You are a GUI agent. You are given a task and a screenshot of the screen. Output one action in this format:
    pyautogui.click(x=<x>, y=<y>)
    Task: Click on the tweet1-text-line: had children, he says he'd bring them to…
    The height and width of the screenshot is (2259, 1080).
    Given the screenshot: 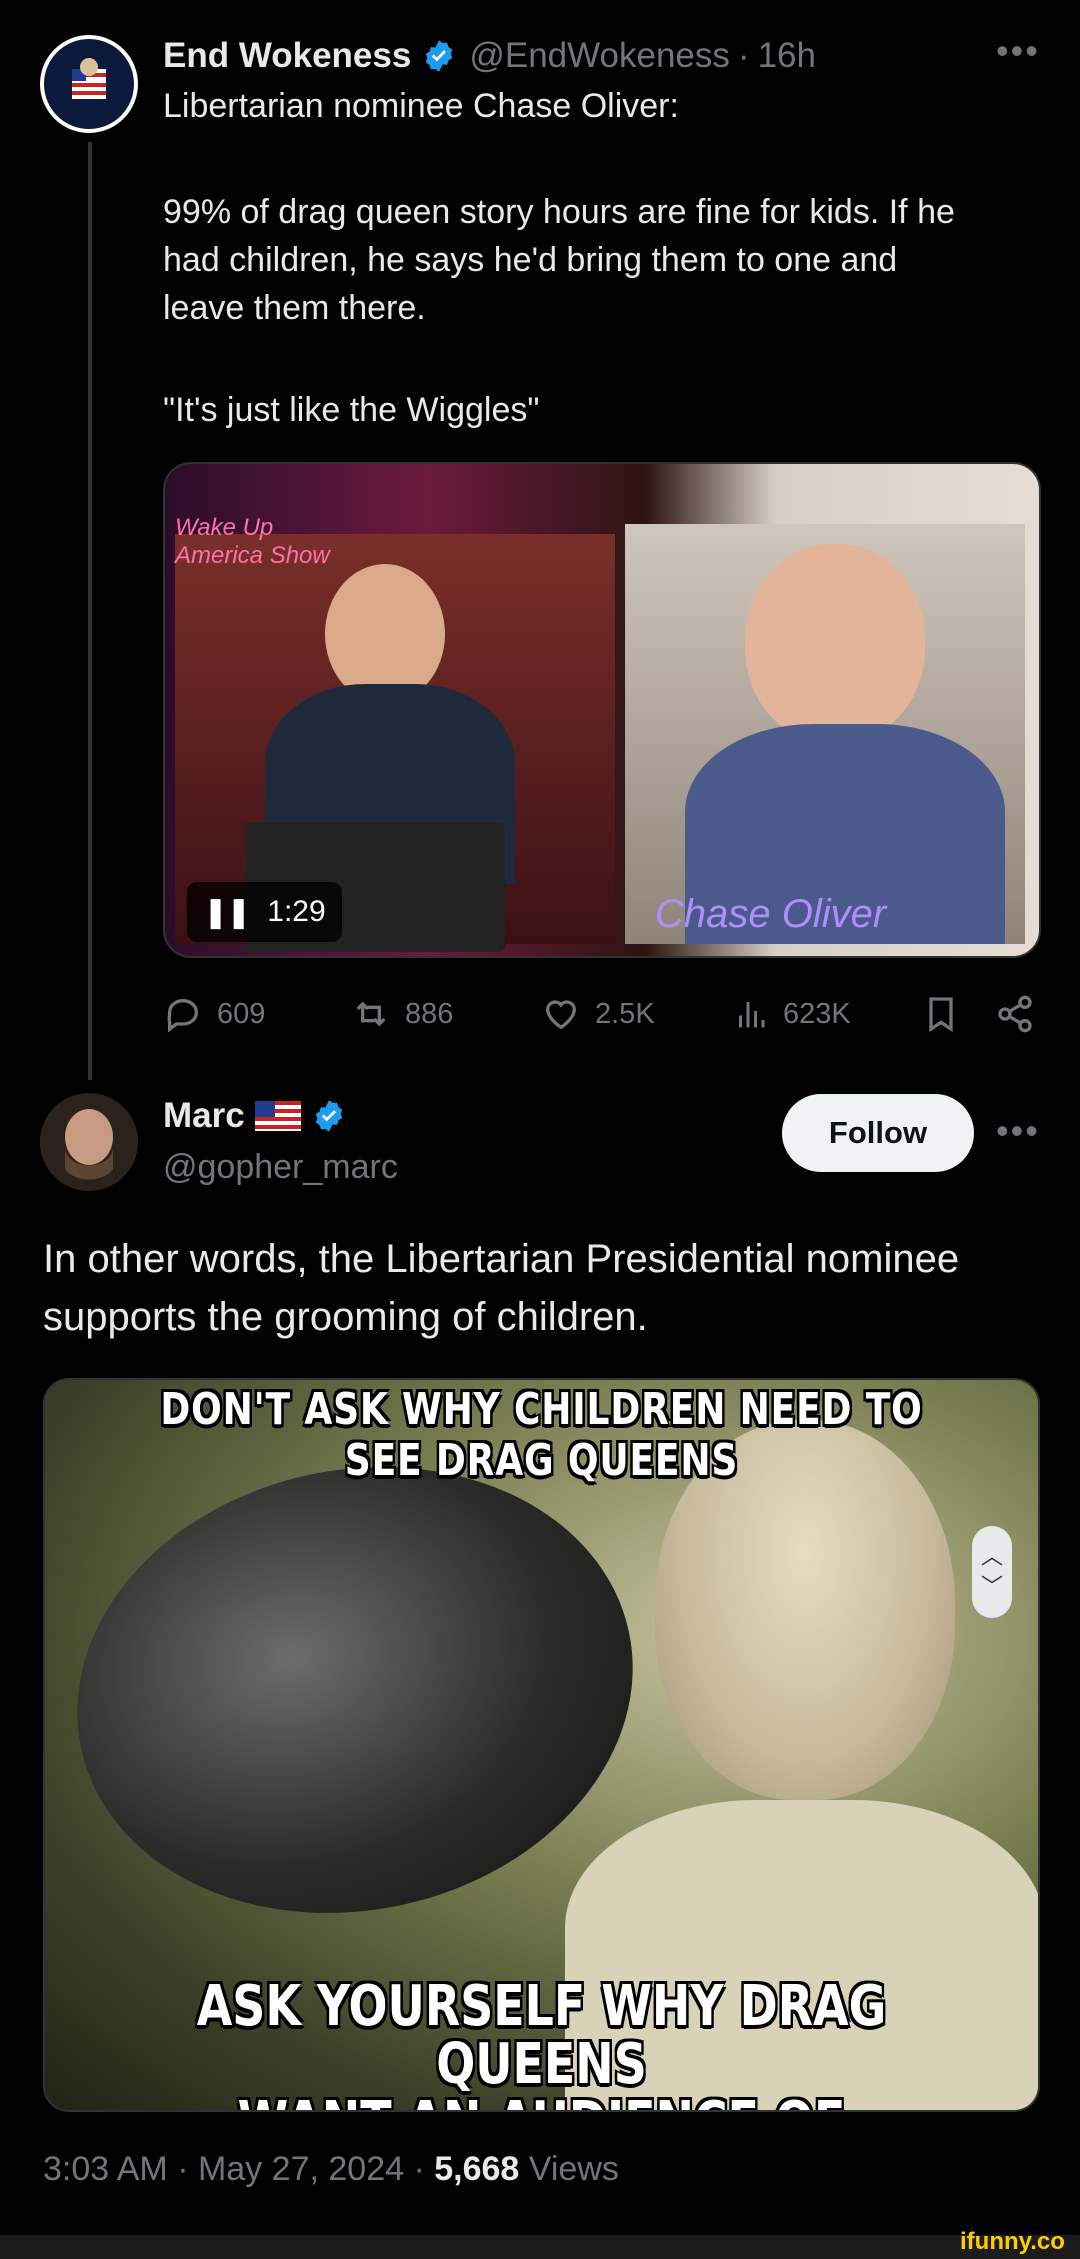 What is the action you would take?
    pyautogui.click(x=530, y=260)
    